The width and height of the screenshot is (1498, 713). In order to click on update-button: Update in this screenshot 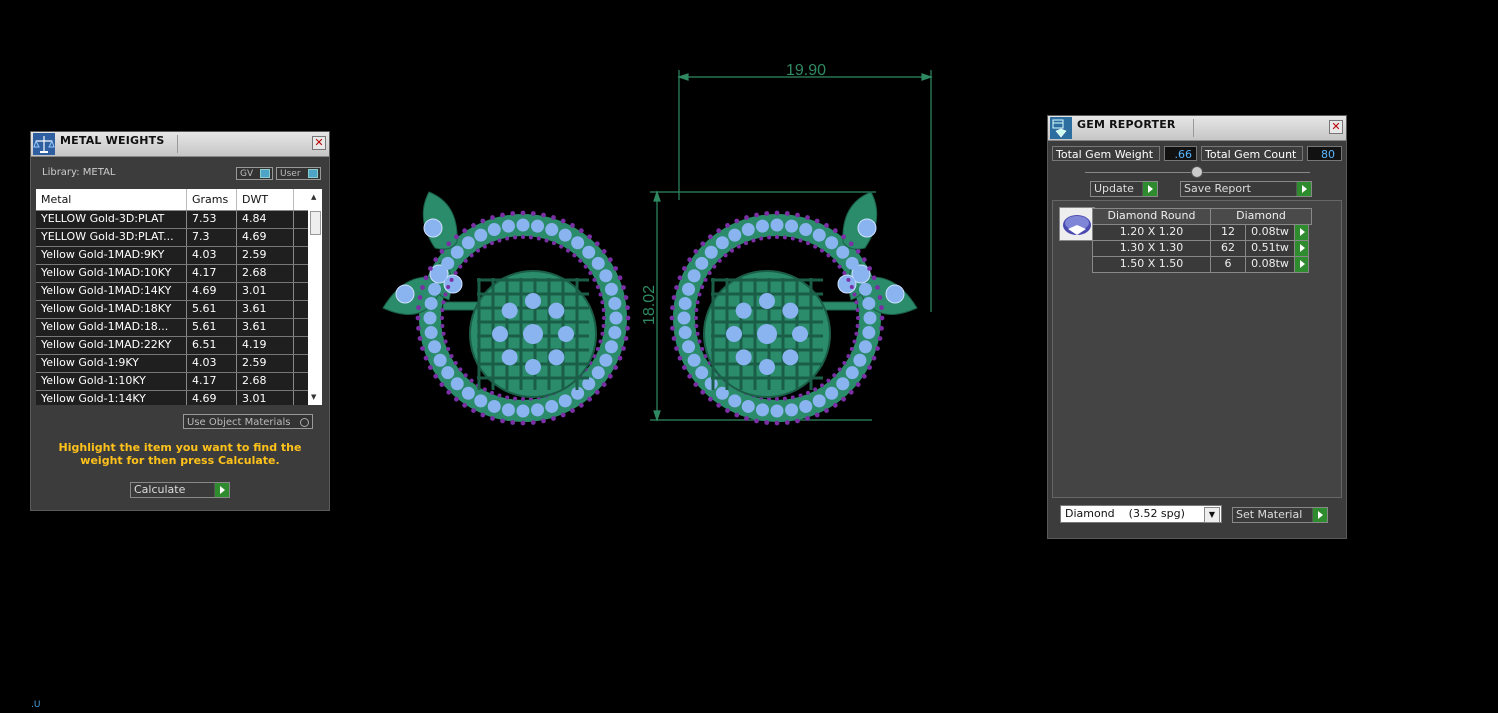, I will do `click(1124, 189)`.